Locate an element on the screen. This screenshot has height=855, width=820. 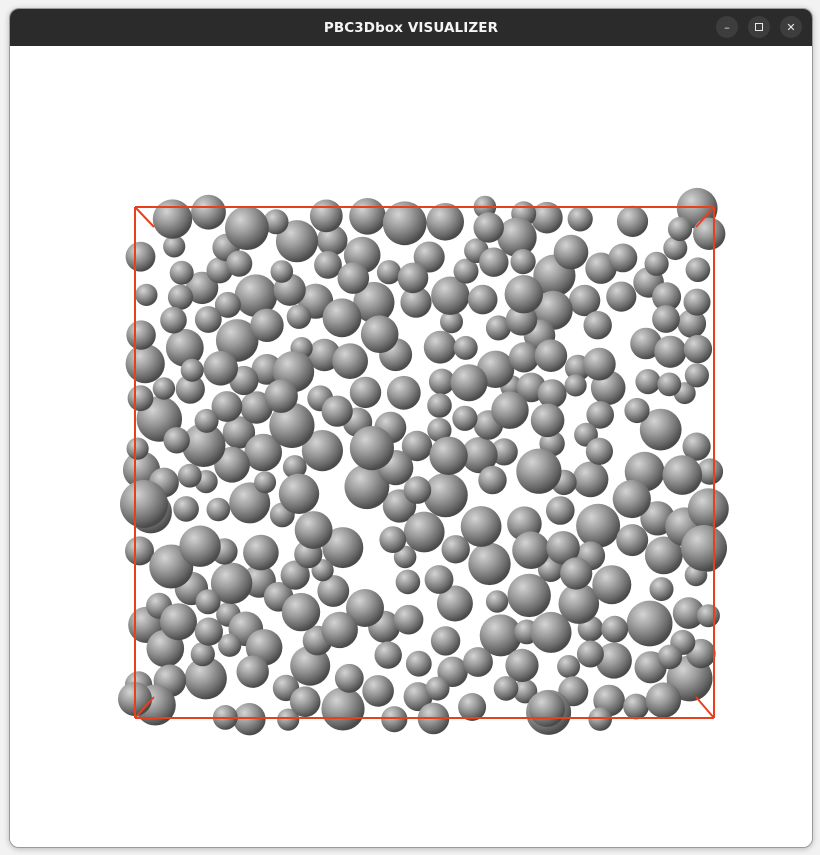
title-bar: PBC3Dbox VISUALIZER – ✕ is located at coordinates (411, 27).